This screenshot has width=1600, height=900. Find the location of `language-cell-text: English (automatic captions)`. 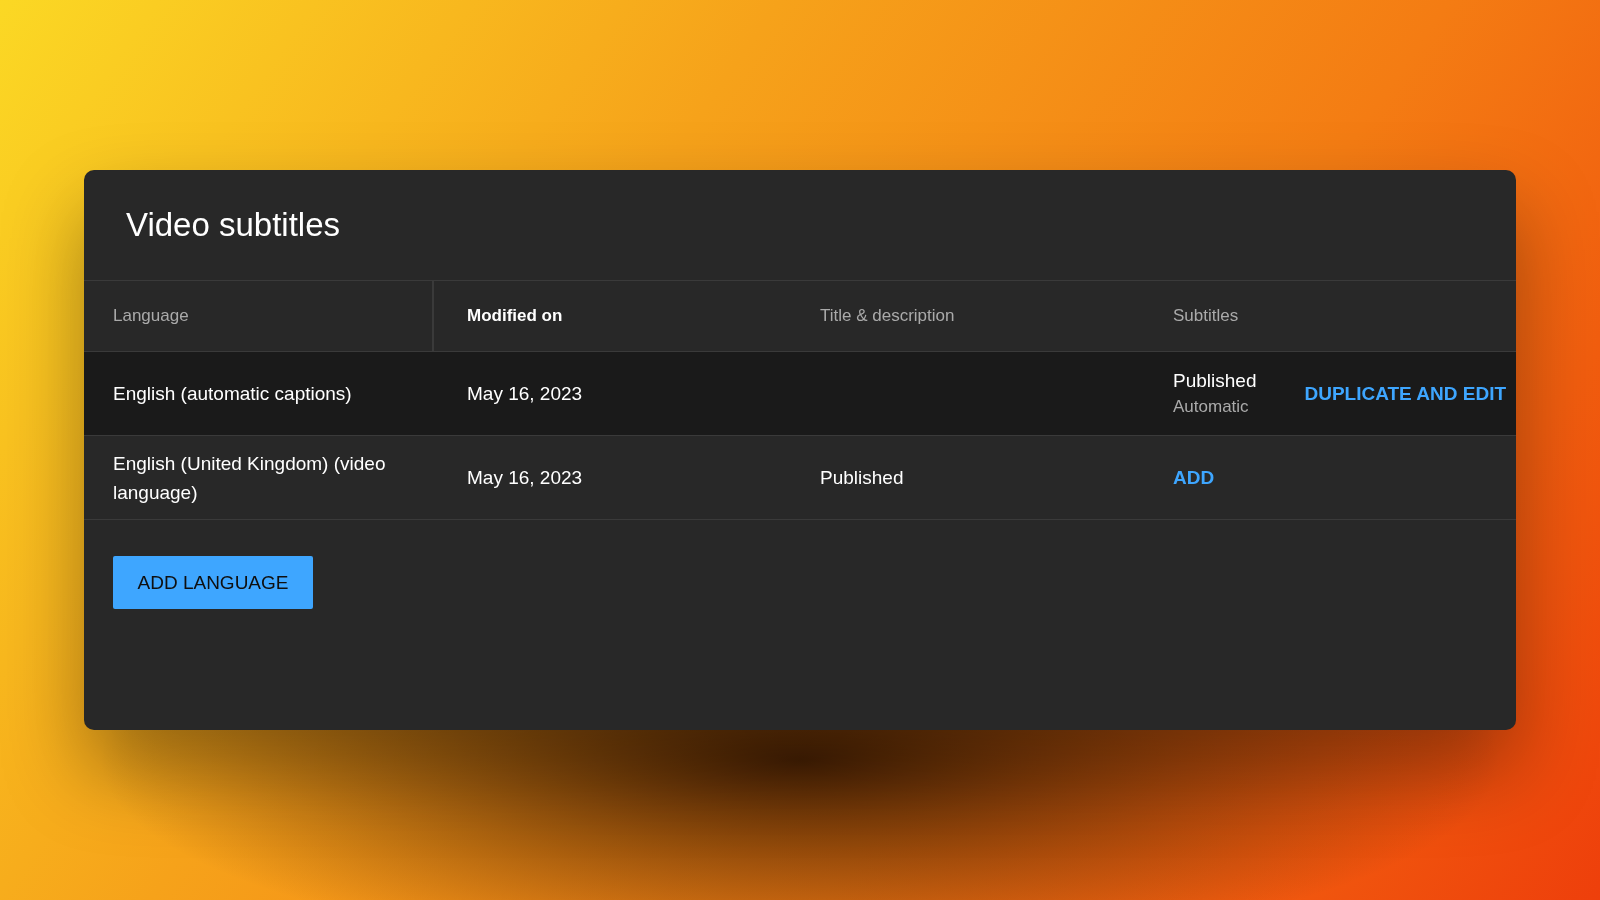

language-cell-text: English (automatic captions) is located at coordinates (232, 394).